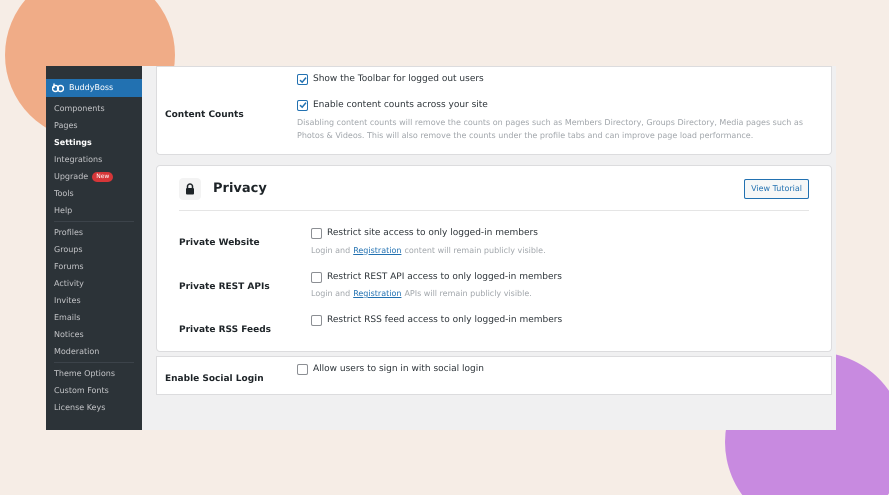 The width and height of the screenshot is (889, 495). What do you see at coordinates (81, 390) in the screenshot?
I see `sidebar-item: Custom Fonts` at bounding box center [81, 390].